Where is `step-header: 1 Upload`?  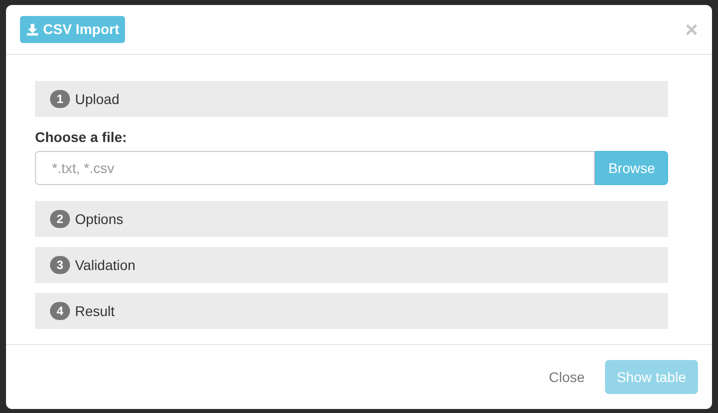 step-header: 1 Upload is located at coordinates (351, 99).